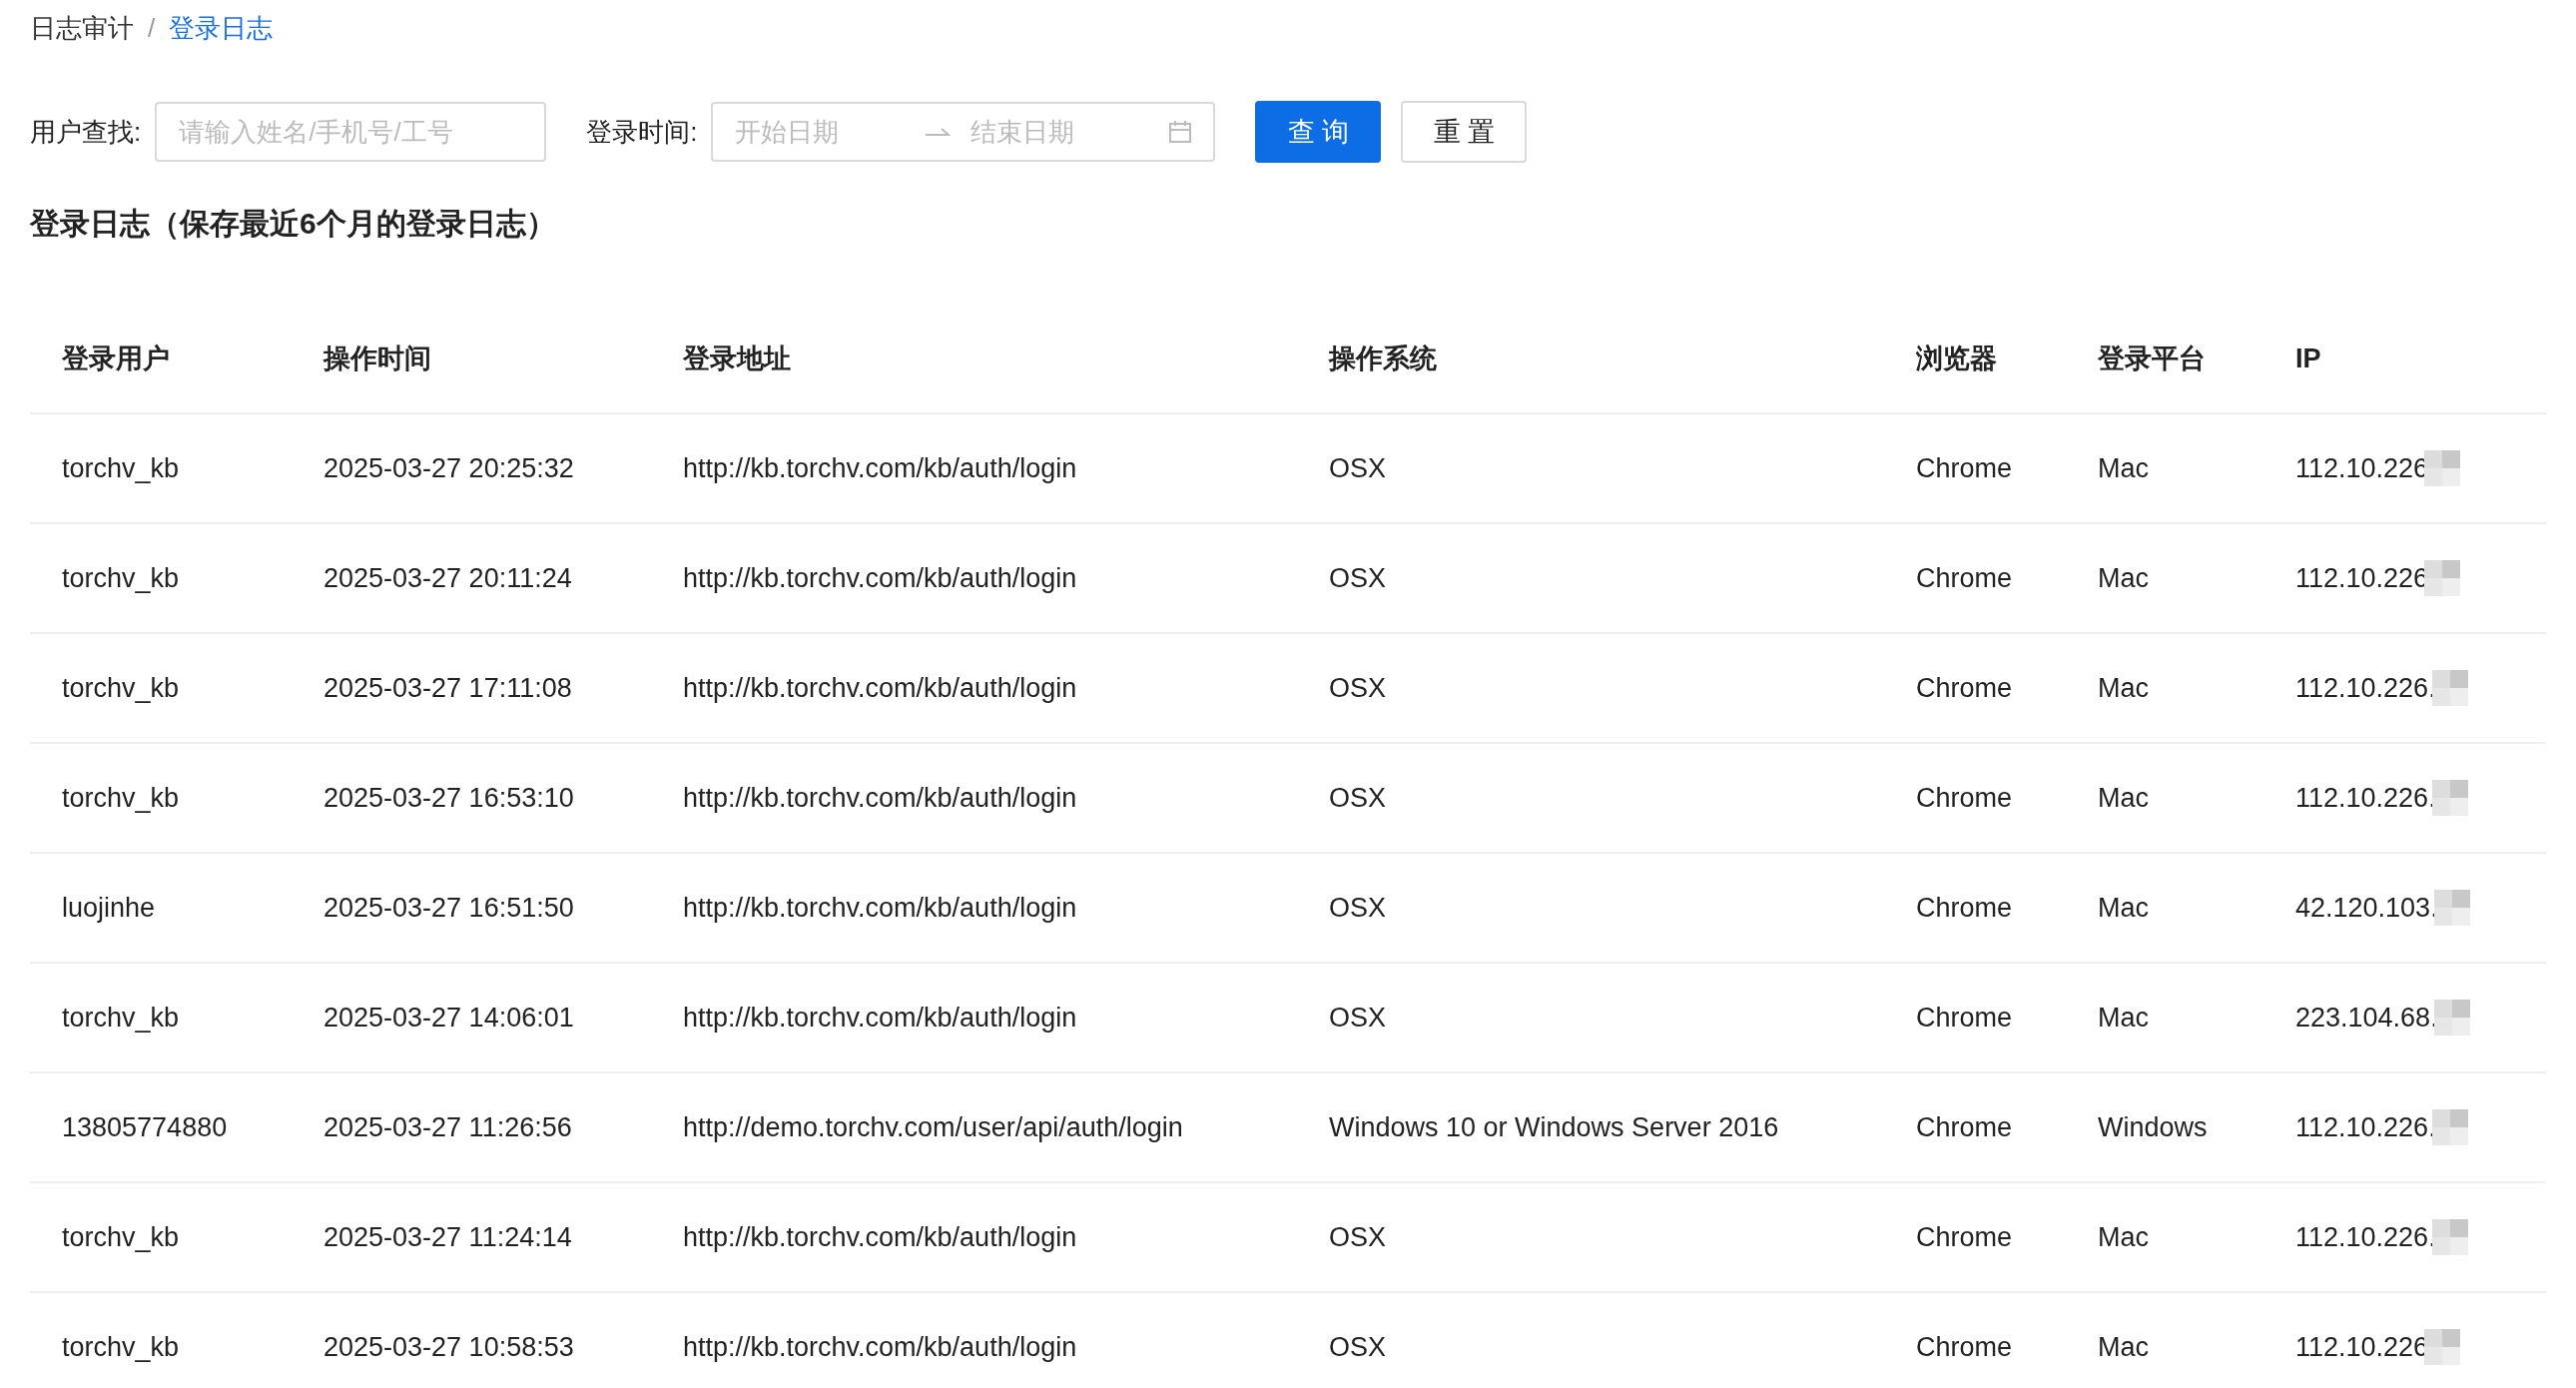 The height and width of the screenshot is (1388, 2576). I want to click on table-cell: 2025-03-27 11:26:56, so click(447, 1126).